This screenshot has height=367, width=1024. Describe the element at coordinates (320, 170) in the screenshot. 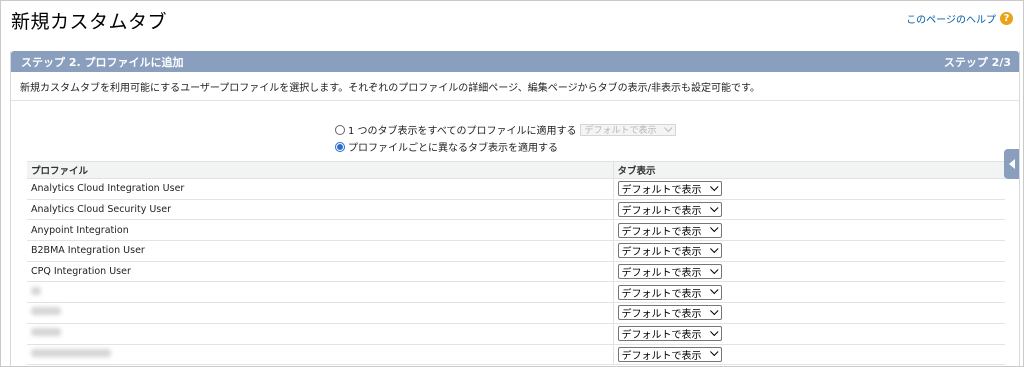

I see `column-header-profile: プロファイル` at that location.